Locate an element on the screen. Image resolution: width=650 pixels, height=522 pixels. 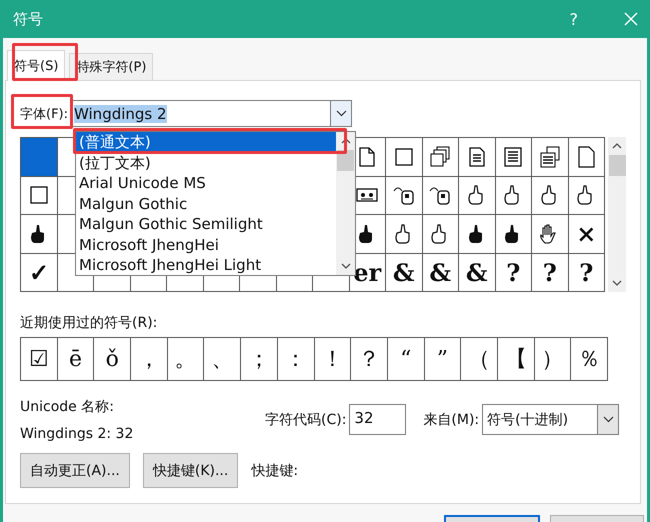
font-label: 字体(F): is located at coordinates (44, 114).